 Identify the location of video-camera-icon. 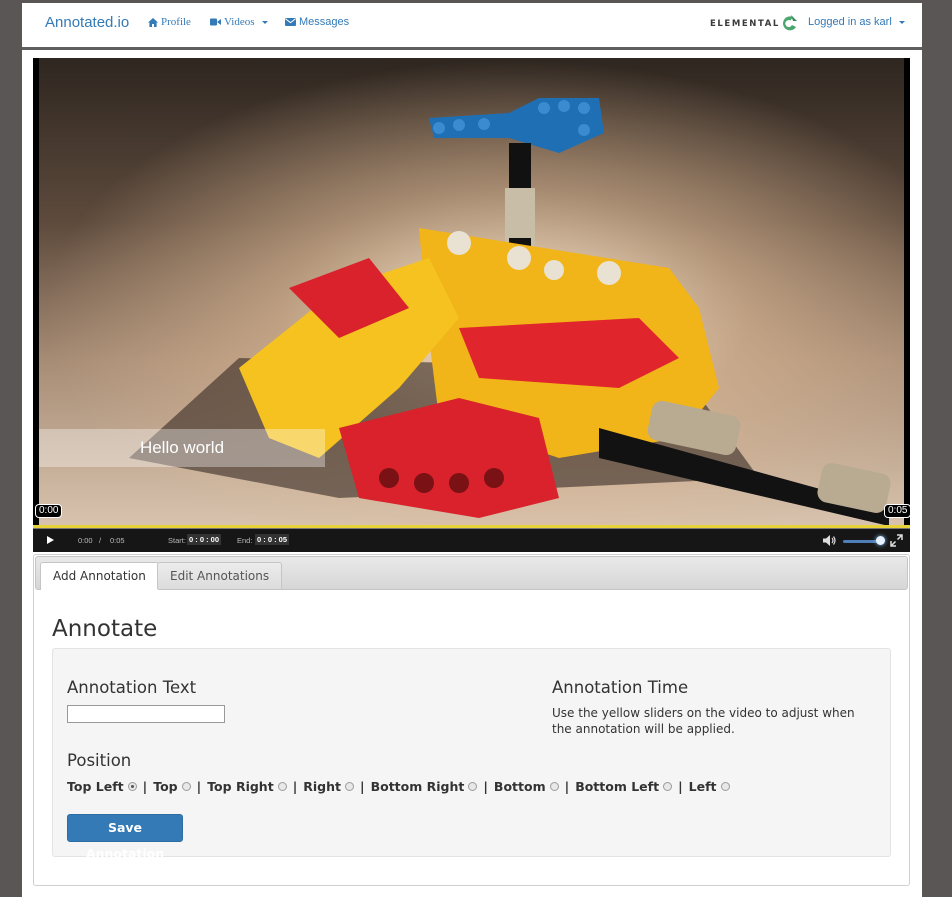
(215, 22).